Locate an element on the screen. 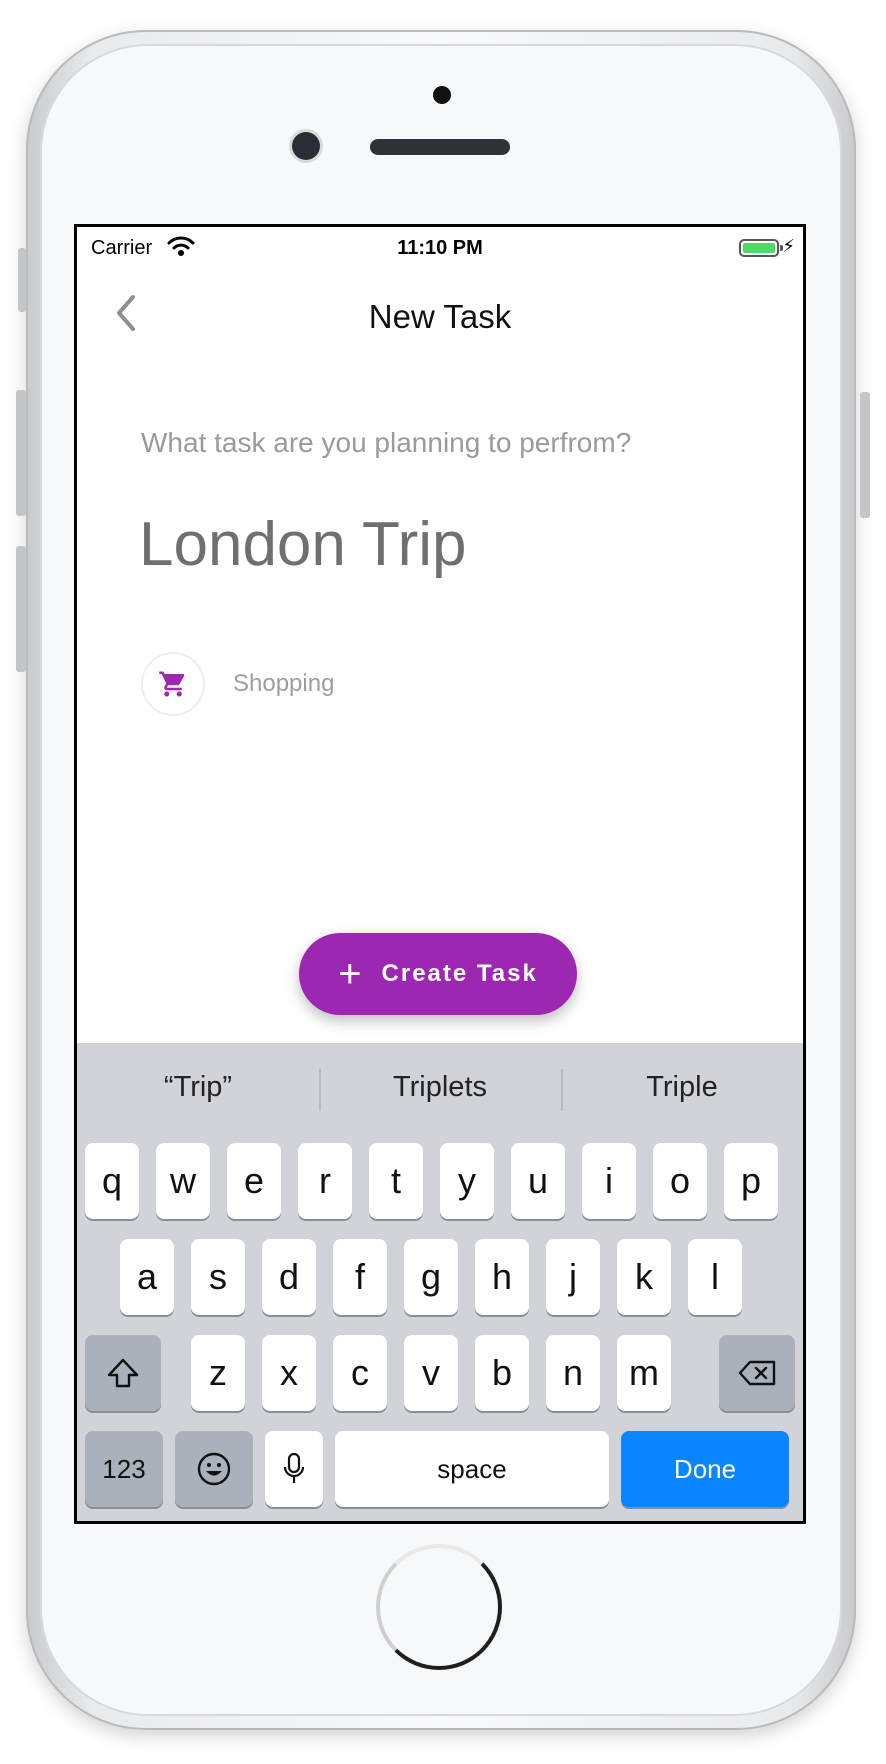  key-q: q is located at coordinates (112, 1181).